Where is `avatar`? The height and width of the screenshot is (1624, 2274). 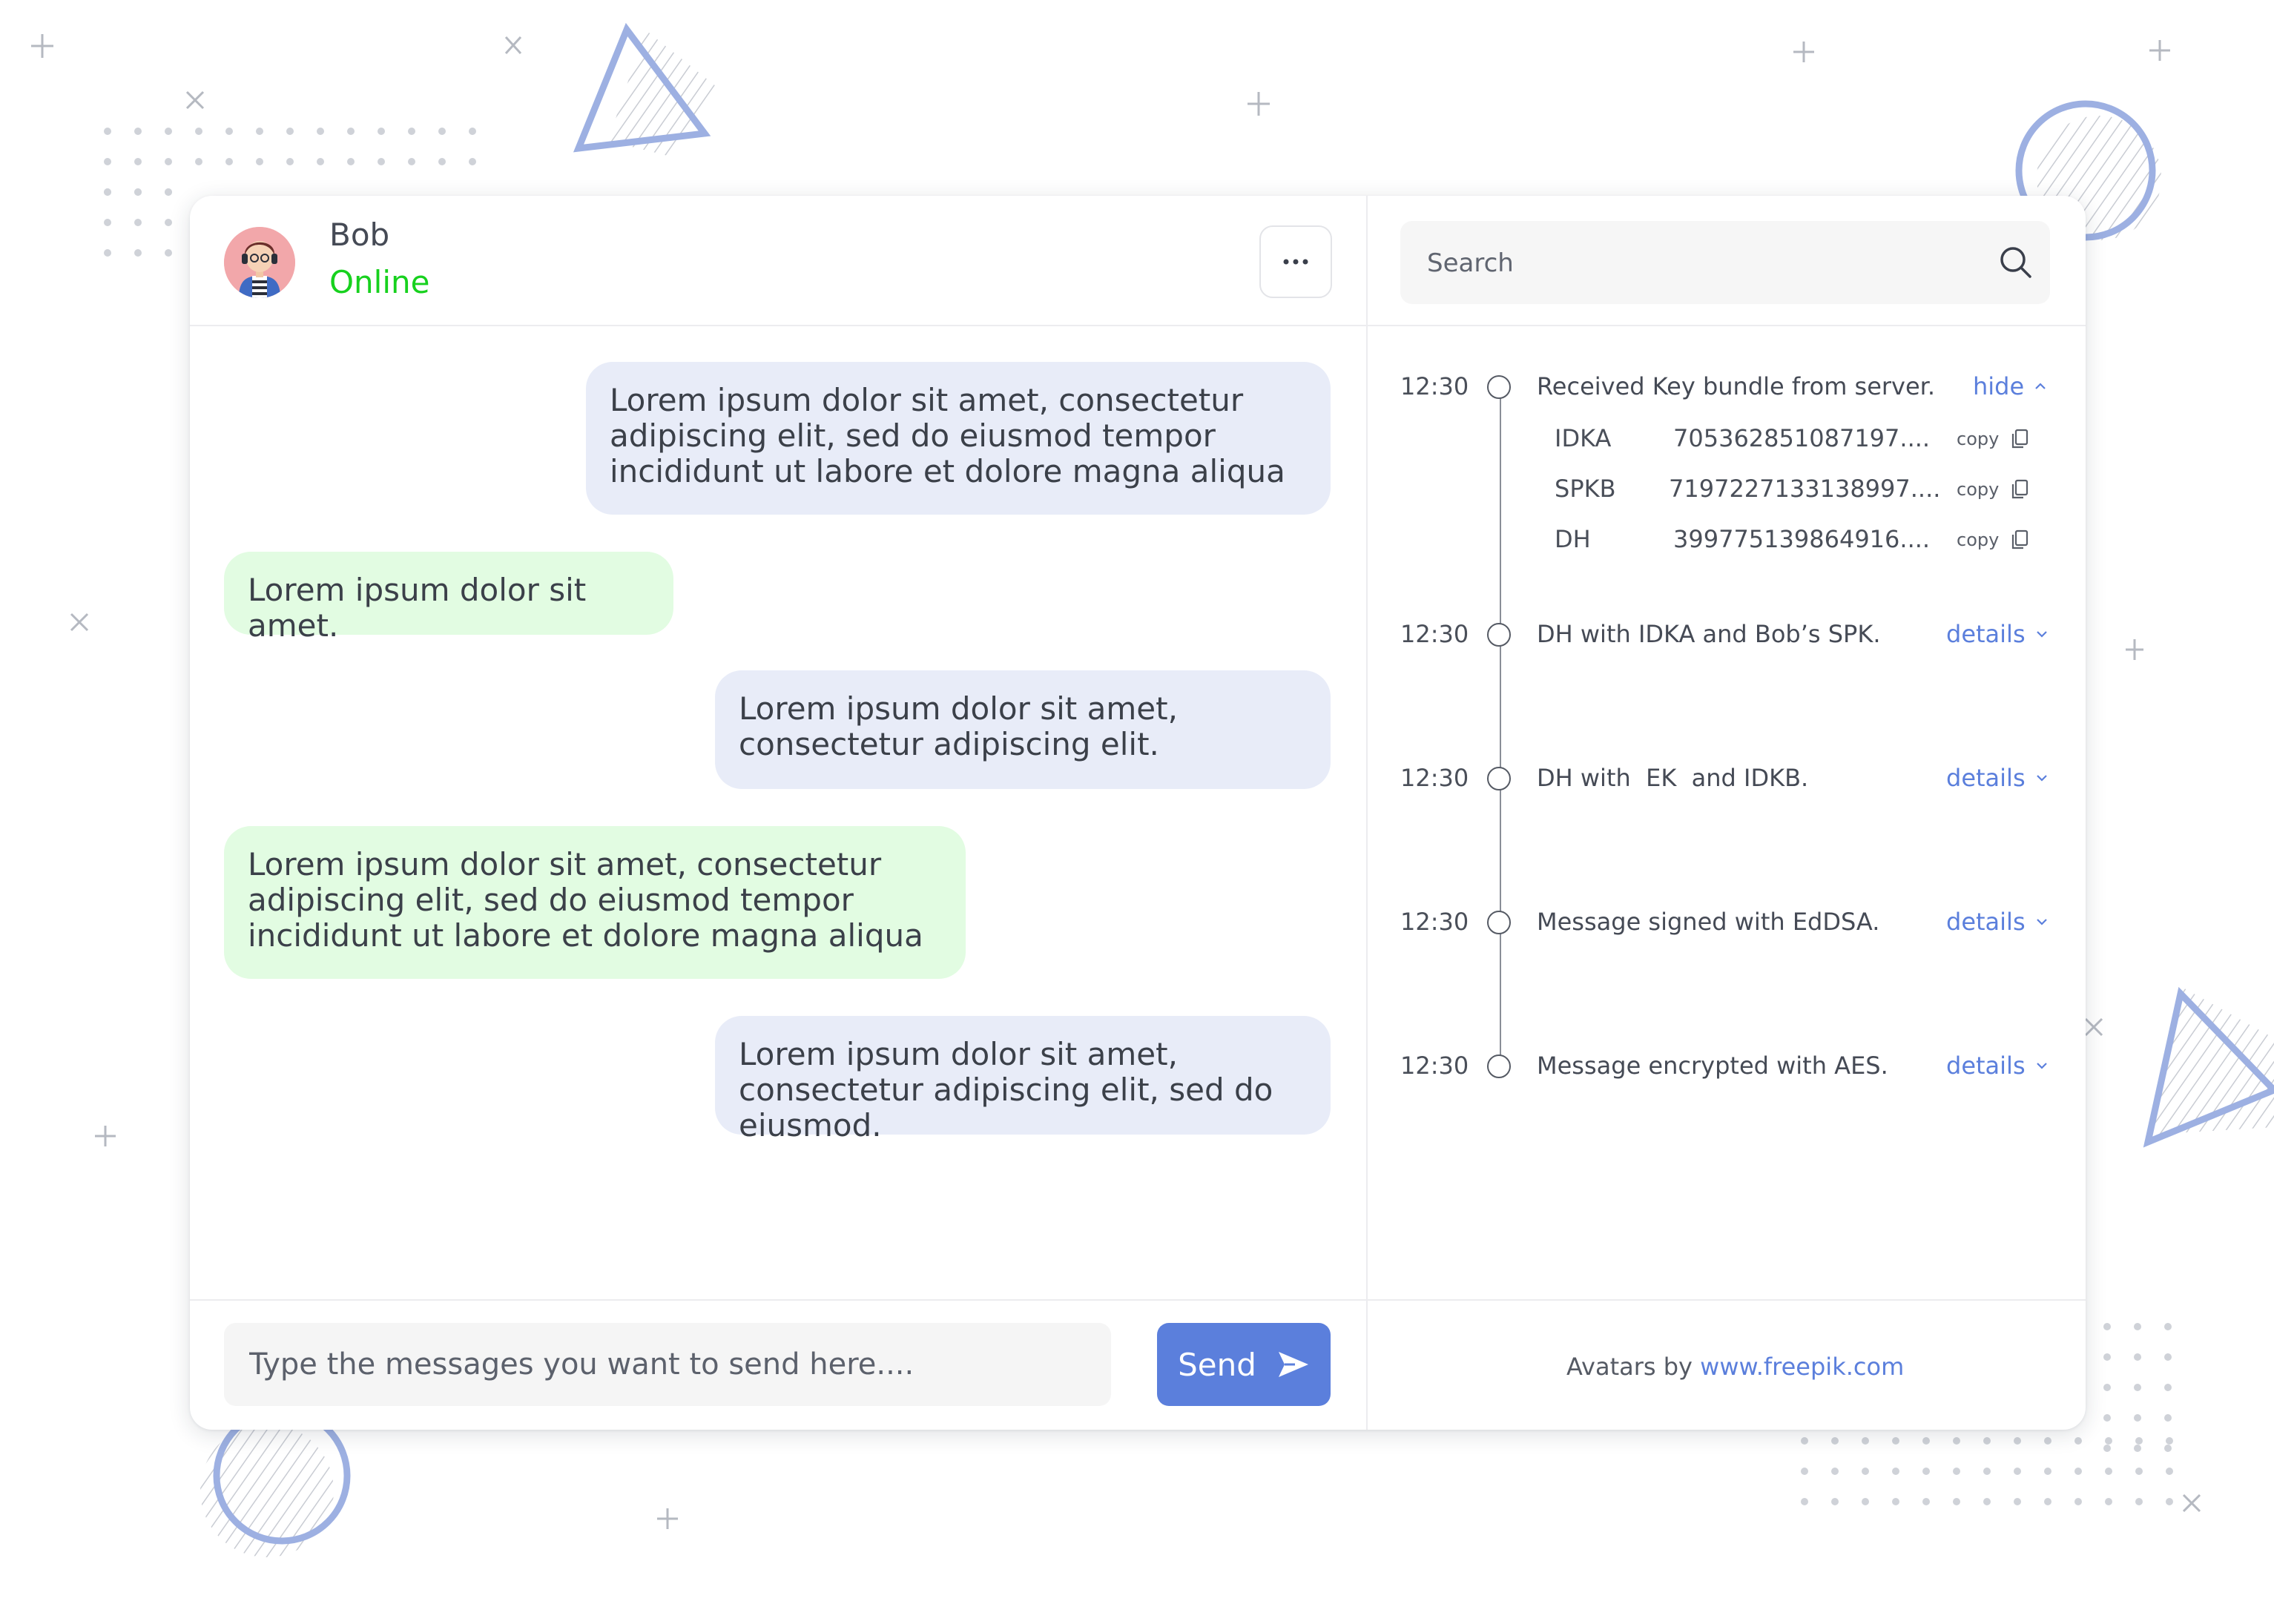
avatar is located at coordinates (259, 262).